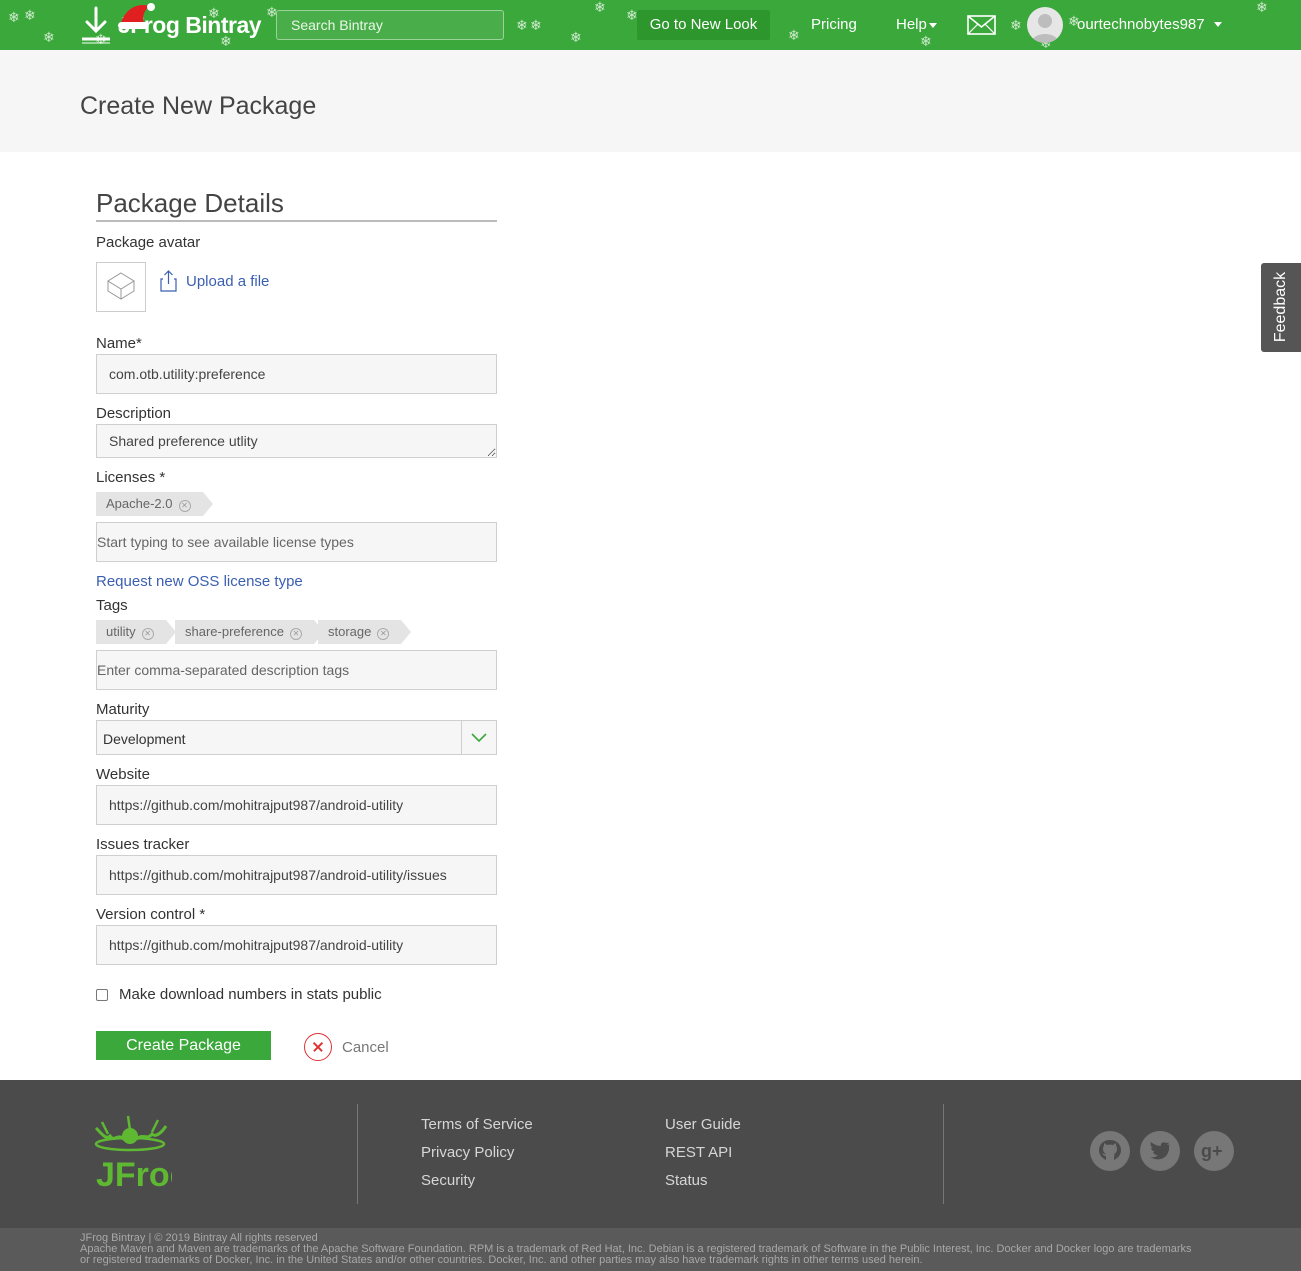 The width and height of the screenshot is (1301, 1271). What do you see at coordinates (102, 995) in the screenshot?
I see `stats-public-checkbox` at bounding box center [102, 995].